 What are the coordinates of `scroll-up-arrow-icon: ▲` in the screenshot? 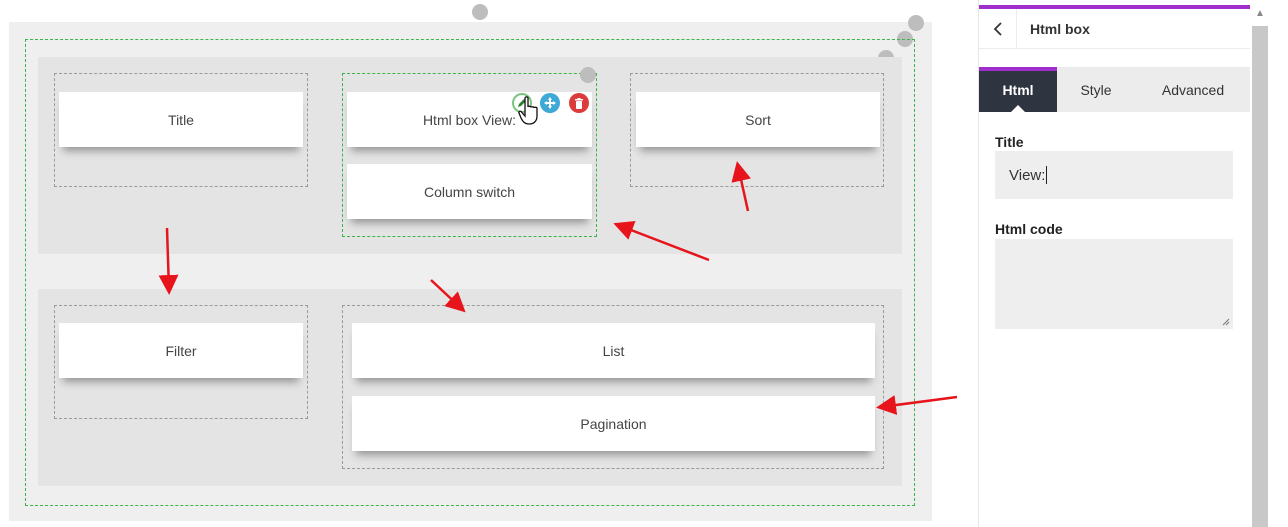 It's located at (1260, 14).